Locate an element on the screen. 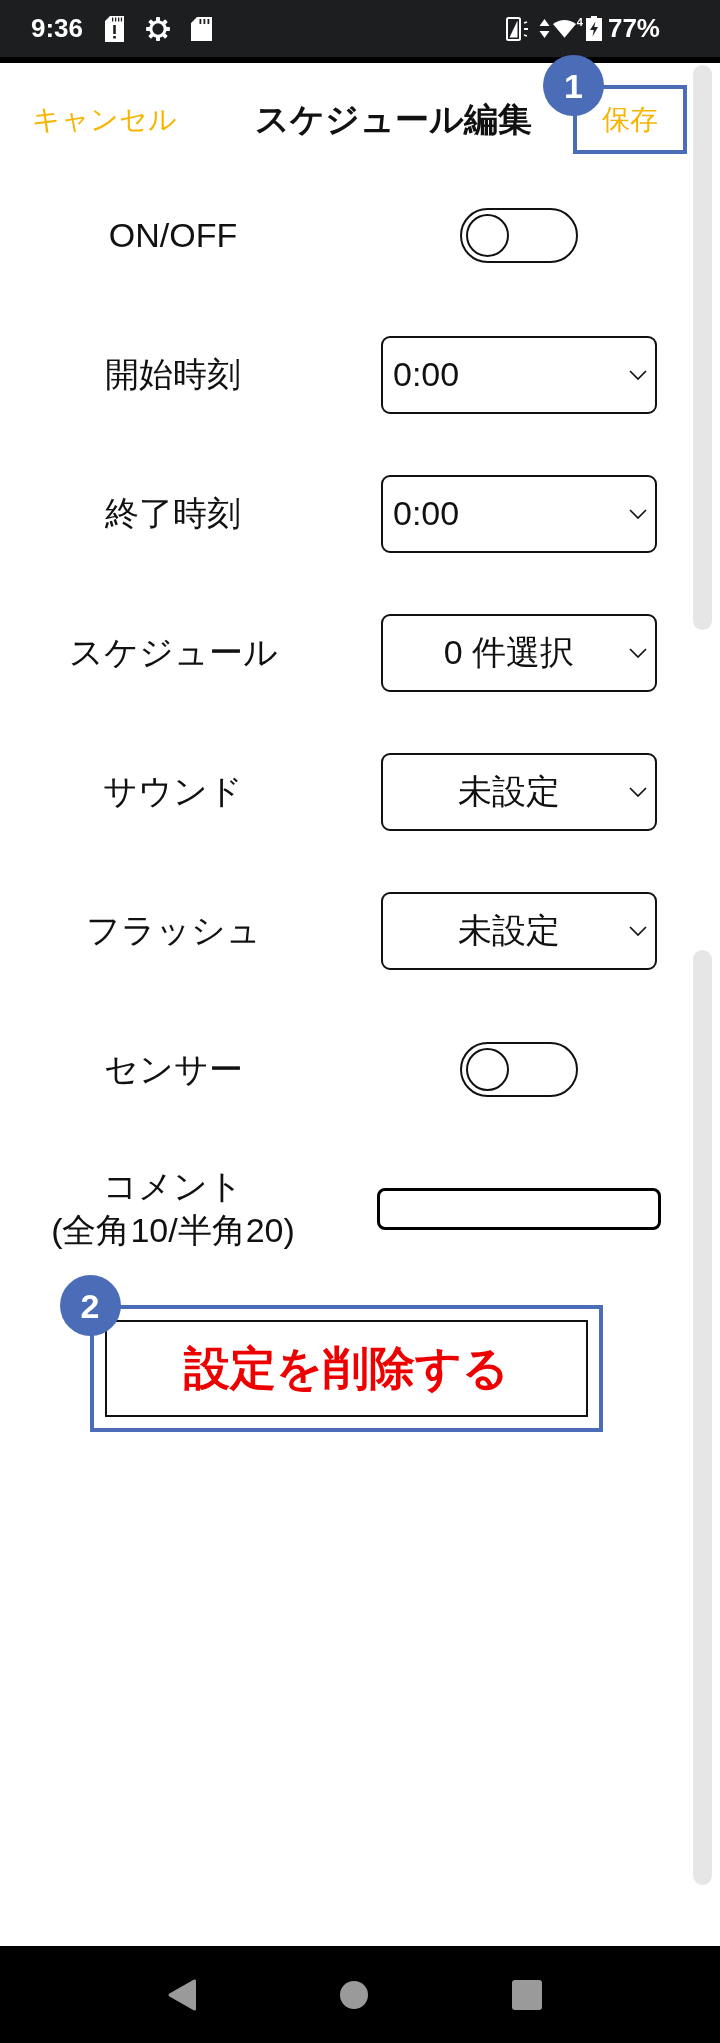 The width and height of the screenshot is (720, 2043). setting-label: コメント is located at coordinates (173, 1187).